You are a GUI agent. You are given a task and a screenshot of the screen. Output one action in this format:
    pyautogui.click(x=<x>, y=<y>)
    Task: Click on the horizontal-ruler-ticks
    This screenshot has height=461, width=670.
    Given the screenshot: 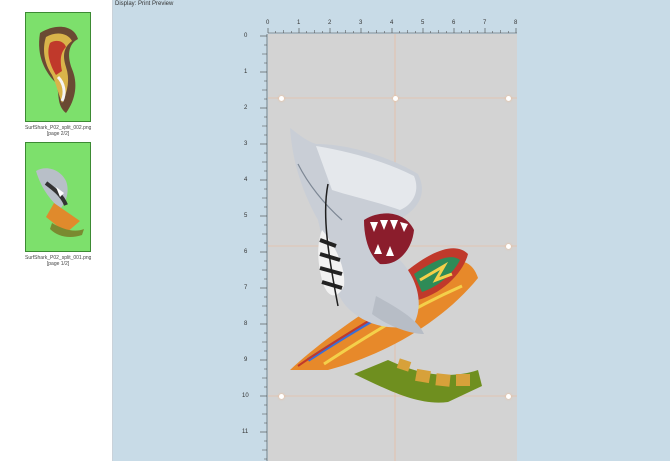 What is the action you would take?
    pyautogui.click(x=392, y=31)
    